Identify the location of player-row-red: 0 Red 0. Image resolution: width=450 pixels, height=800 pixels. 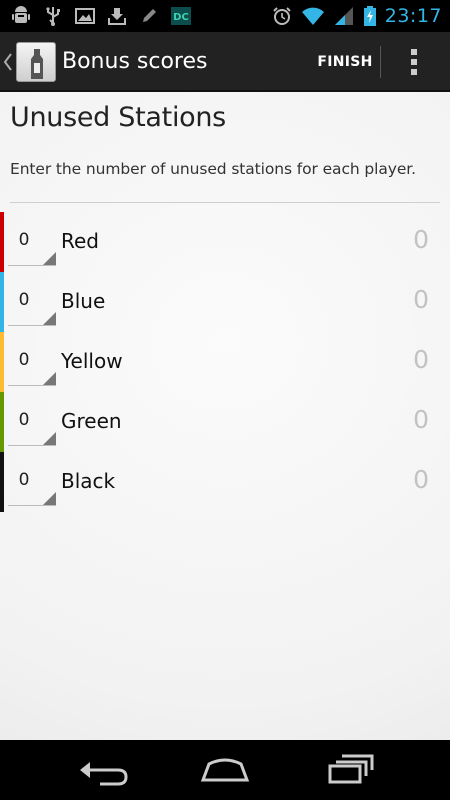
(225, 242).